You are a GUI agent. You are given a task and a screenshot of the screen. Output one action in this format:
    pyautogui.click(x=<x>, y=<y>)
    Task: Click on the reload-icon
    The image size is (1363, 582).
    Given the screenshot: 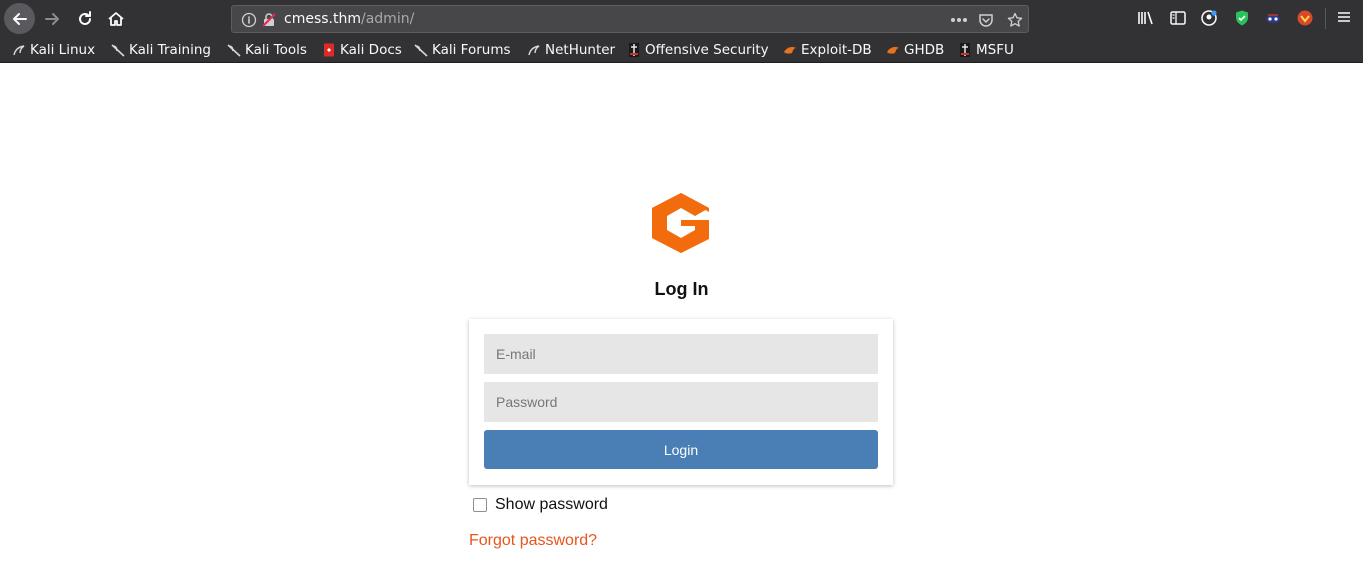 What is the action you would take?
    pyautogui.click(x=85, y=18)
    